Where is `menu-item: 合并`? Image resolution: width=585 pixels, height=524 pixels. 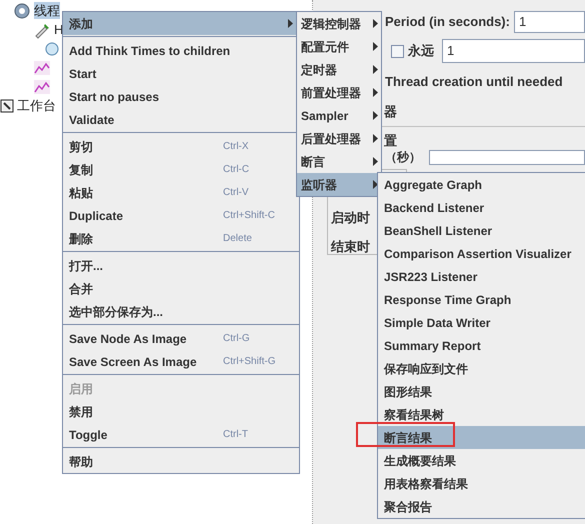 menu-item: 合并 is located at coordinates (181, 288).